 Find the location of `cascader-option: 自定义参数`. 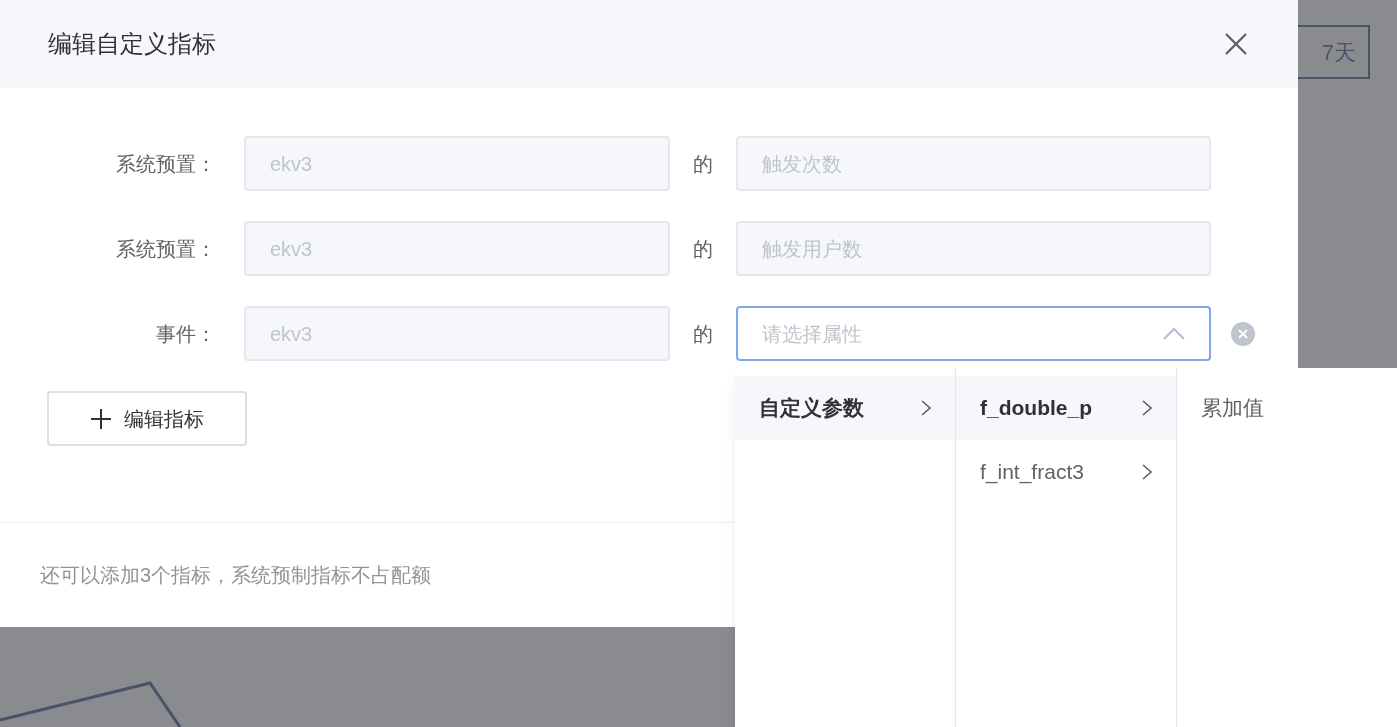

cascader-option: 自定义参数 is located at coordinates (845, 408).